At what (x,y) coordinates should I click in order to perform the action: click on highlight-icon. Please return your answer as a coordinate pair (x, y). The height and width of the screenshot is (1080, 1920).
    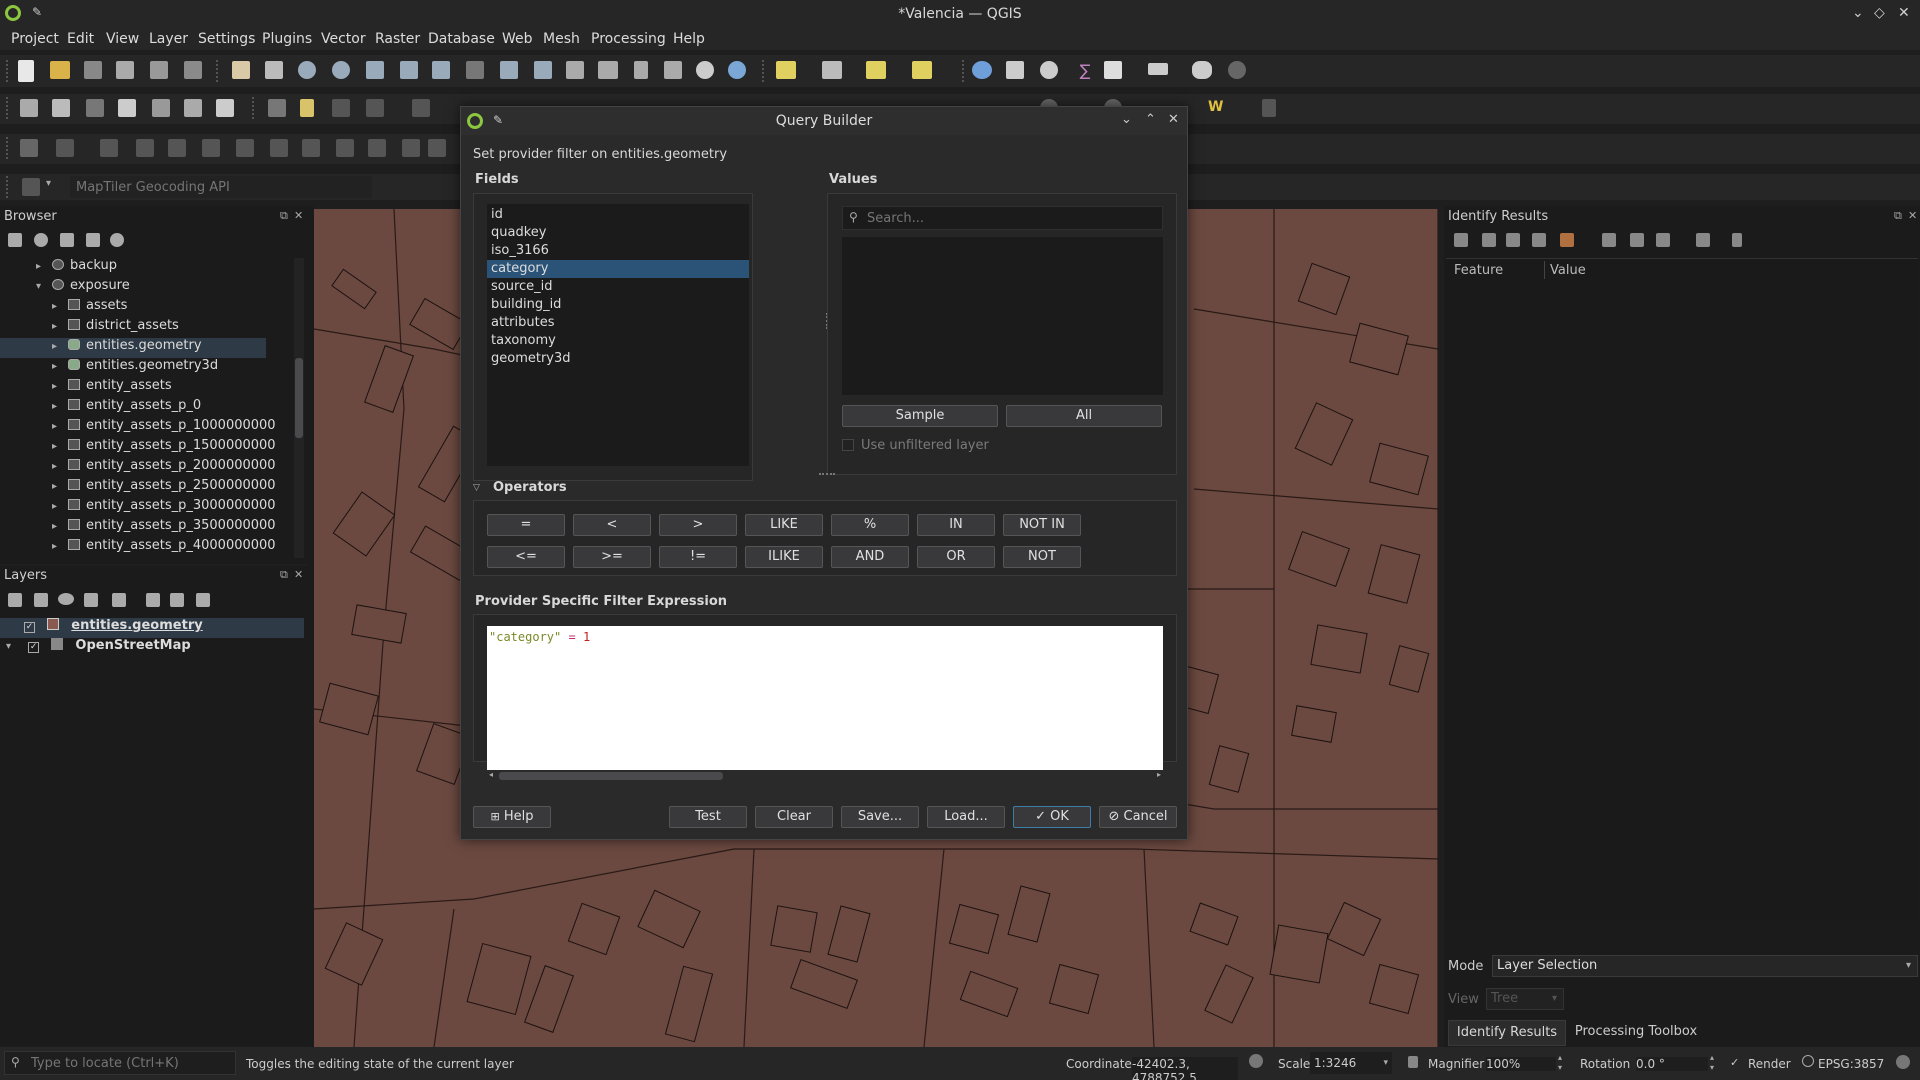
    Looking at the image, I should click on (1567, 240).